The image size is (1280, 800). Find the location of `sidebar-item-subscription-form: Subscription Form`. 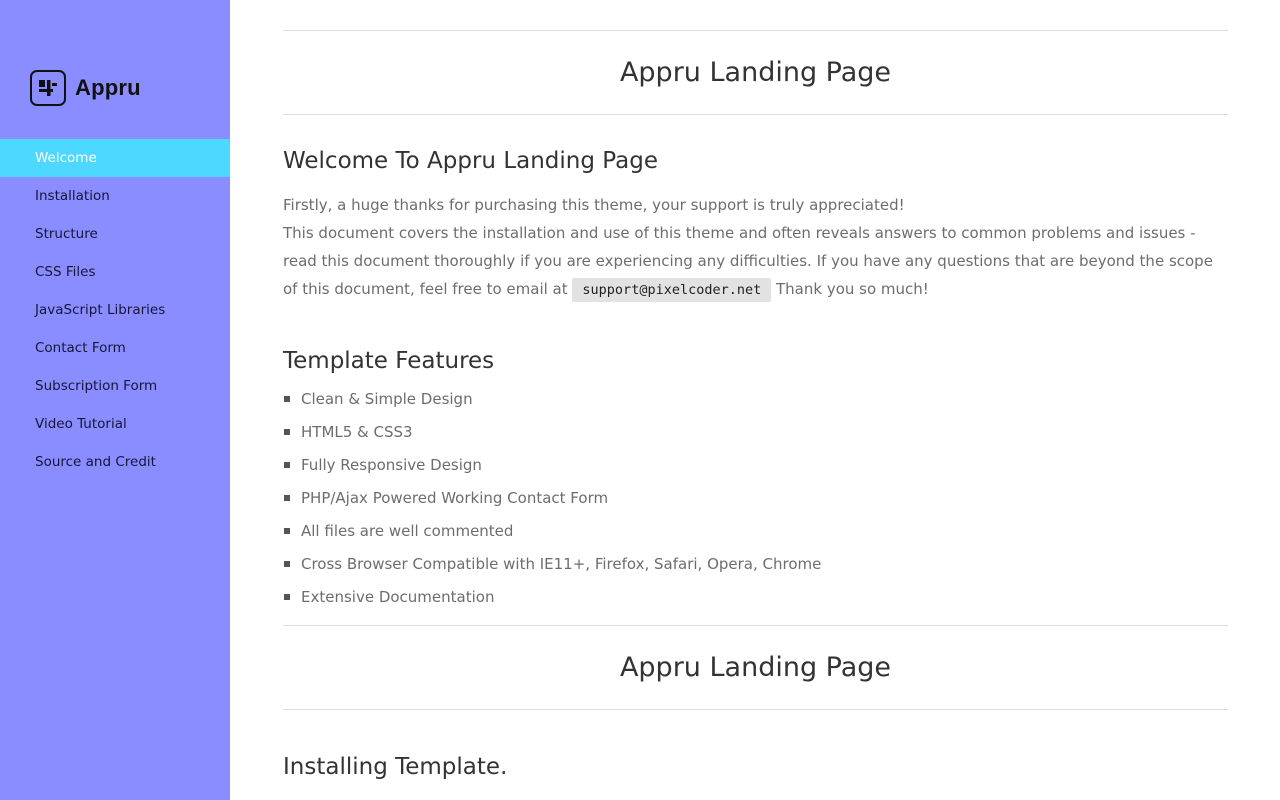

sidebar-item-subscription-form: Subscription Form is located at coordinates (115, 386).